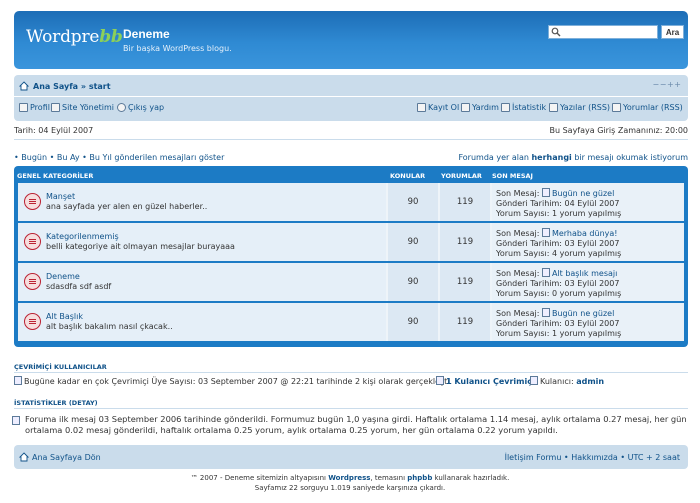  I want to click on breadcrumb-row: Ana Sayfa » start − − + +, so click(351, 86).